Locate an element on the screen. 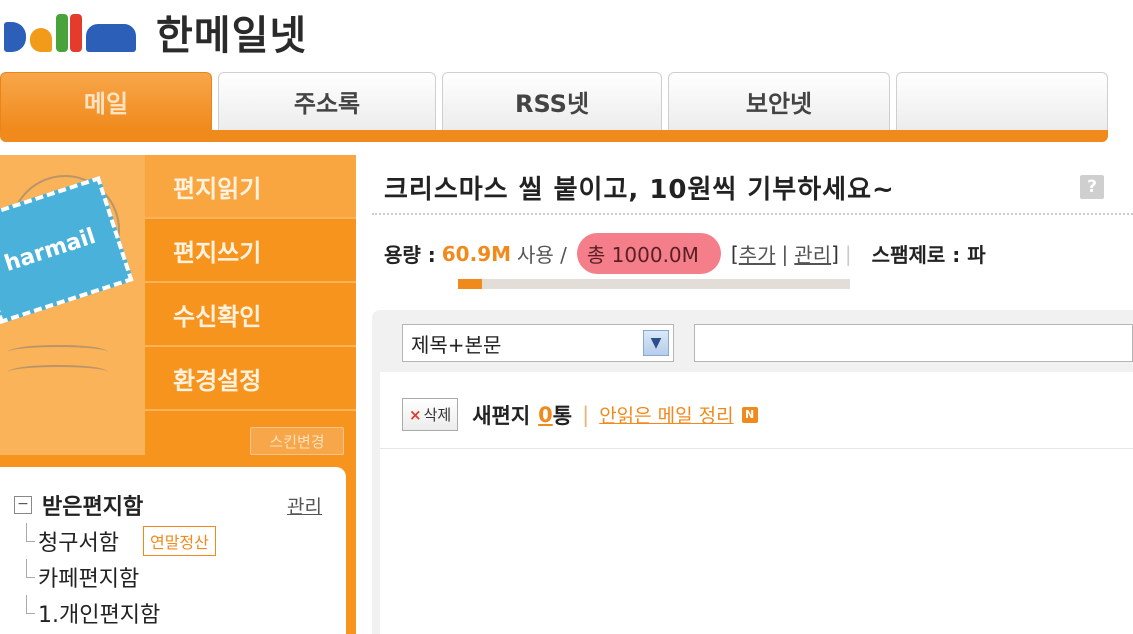 This screenshot has width=1133, height=634. new-badge-icon: N is located at coordinates (749, 414).